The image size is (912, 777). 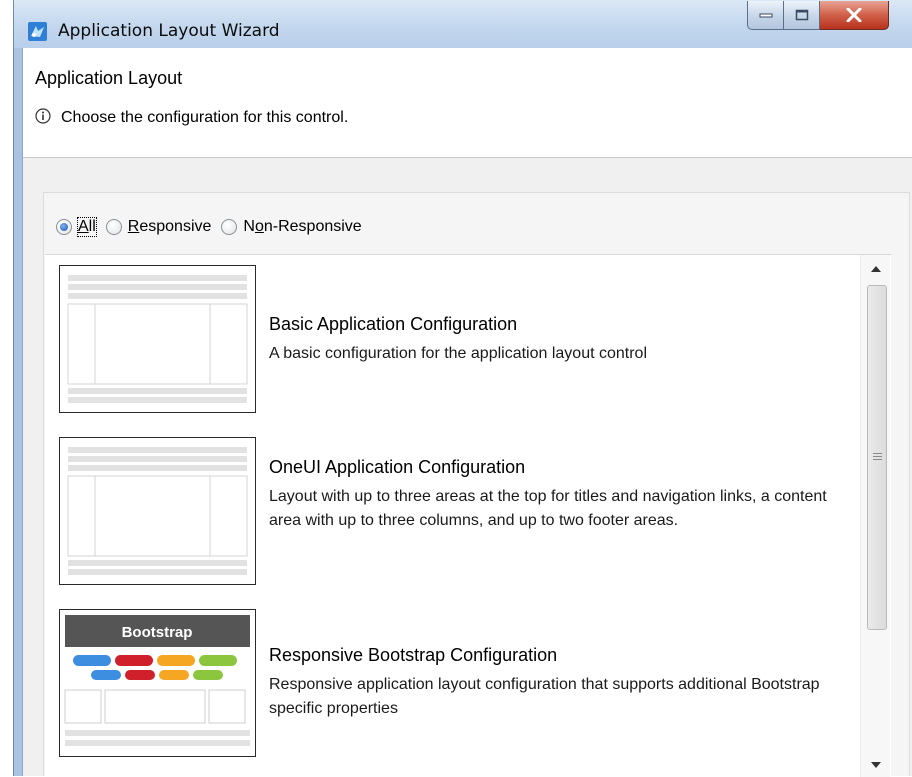 What do you see at coordinates (157, 339) in the screenshot?
I see `preview-thumbnail-basic` at bounding box center [157, 339].